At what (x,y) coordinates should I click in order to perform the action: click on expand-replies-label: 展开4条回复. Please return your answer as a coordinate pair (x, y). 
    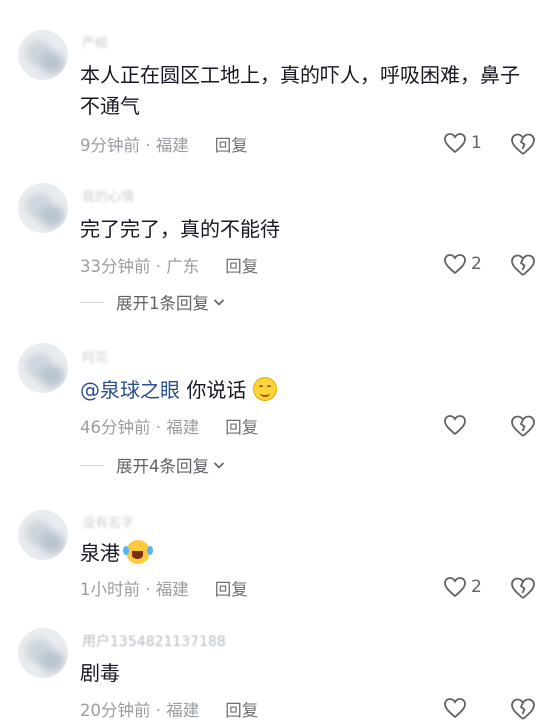
    Looking at the image, I should click on (162, 466).